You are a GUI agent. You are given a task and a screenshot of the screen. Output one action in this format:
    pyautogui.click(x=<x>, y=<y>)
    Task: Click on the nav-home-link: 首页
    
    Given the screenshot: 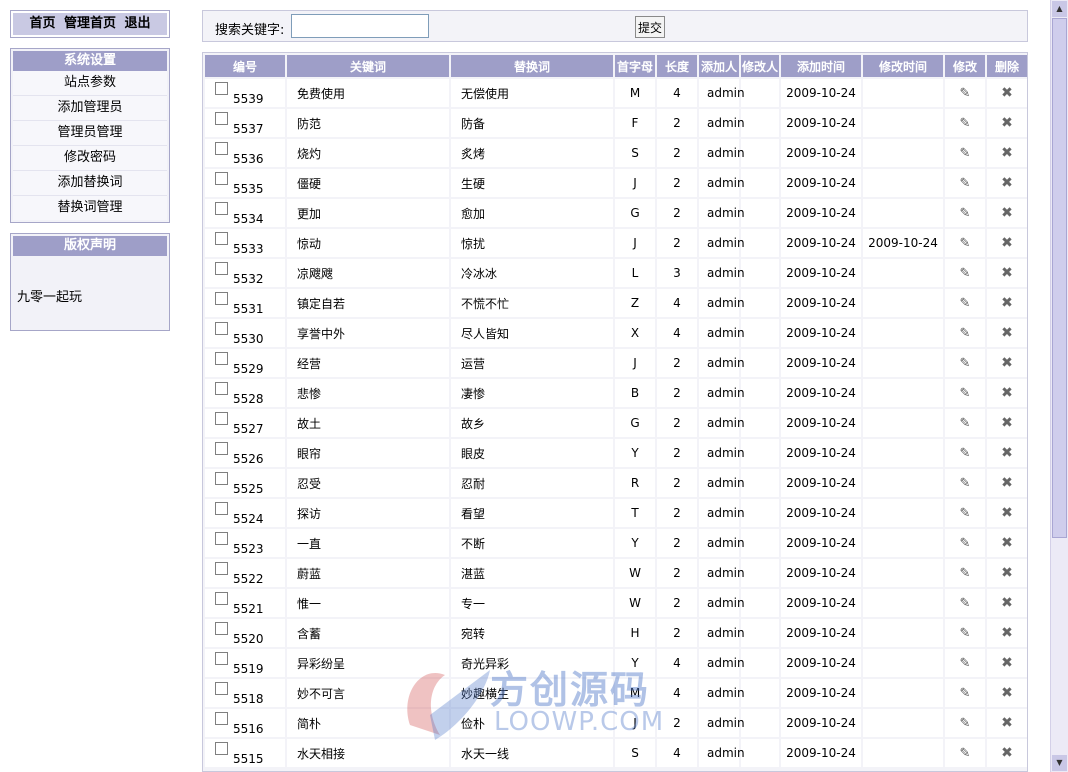 What is the action you would take?
    pyautogui.click(x=42, y=23)
    